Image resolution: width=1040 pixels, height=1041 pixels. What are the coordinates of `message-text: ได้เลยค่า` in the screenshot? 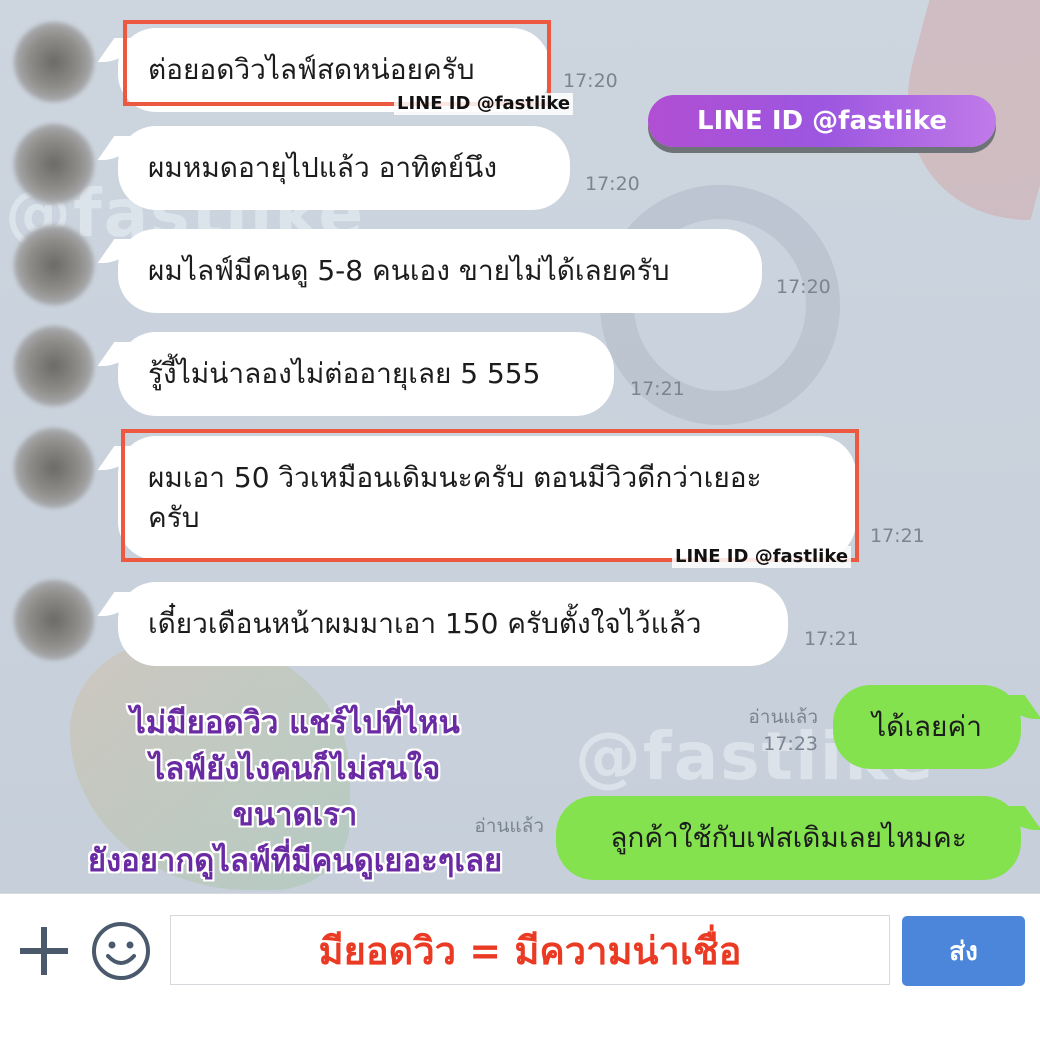 It's located at (927, 726).